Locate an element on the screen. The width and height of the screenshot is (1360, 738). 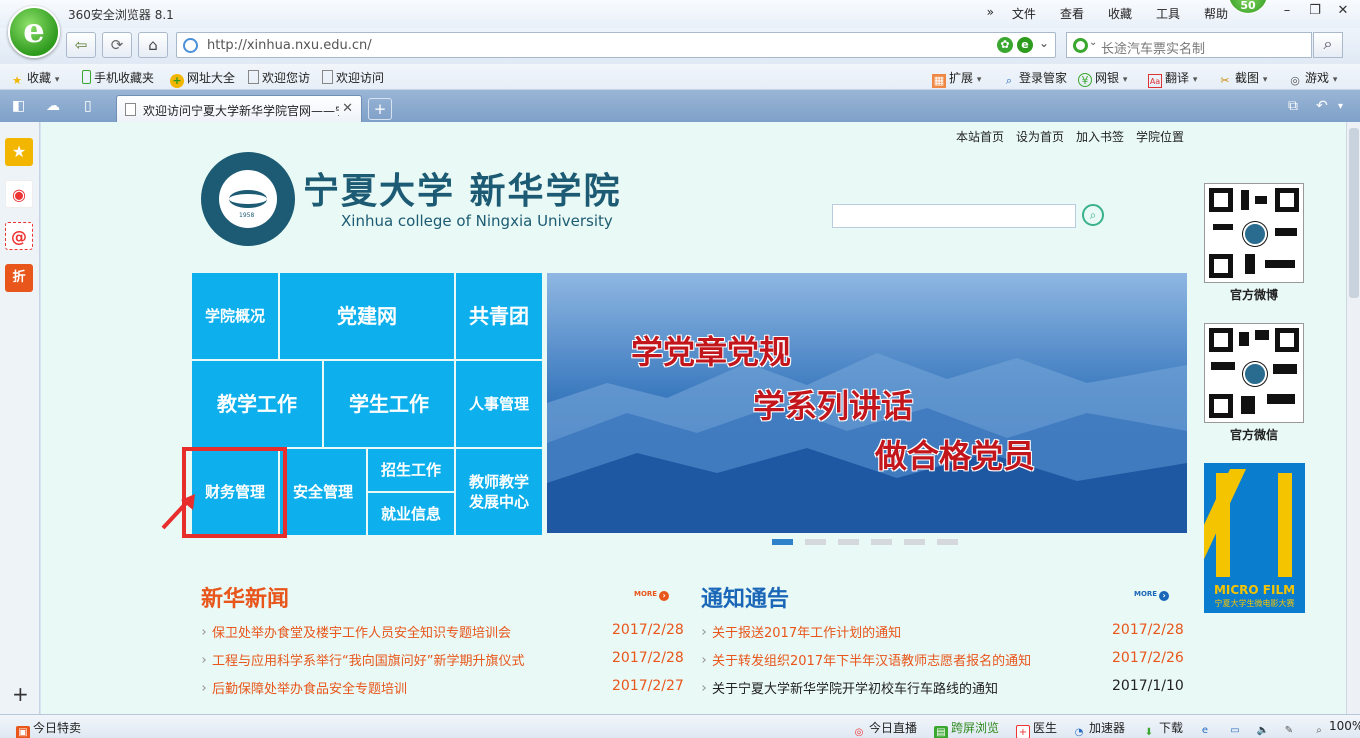
news-more-link: MORE › is located at coordinates (652, 595).